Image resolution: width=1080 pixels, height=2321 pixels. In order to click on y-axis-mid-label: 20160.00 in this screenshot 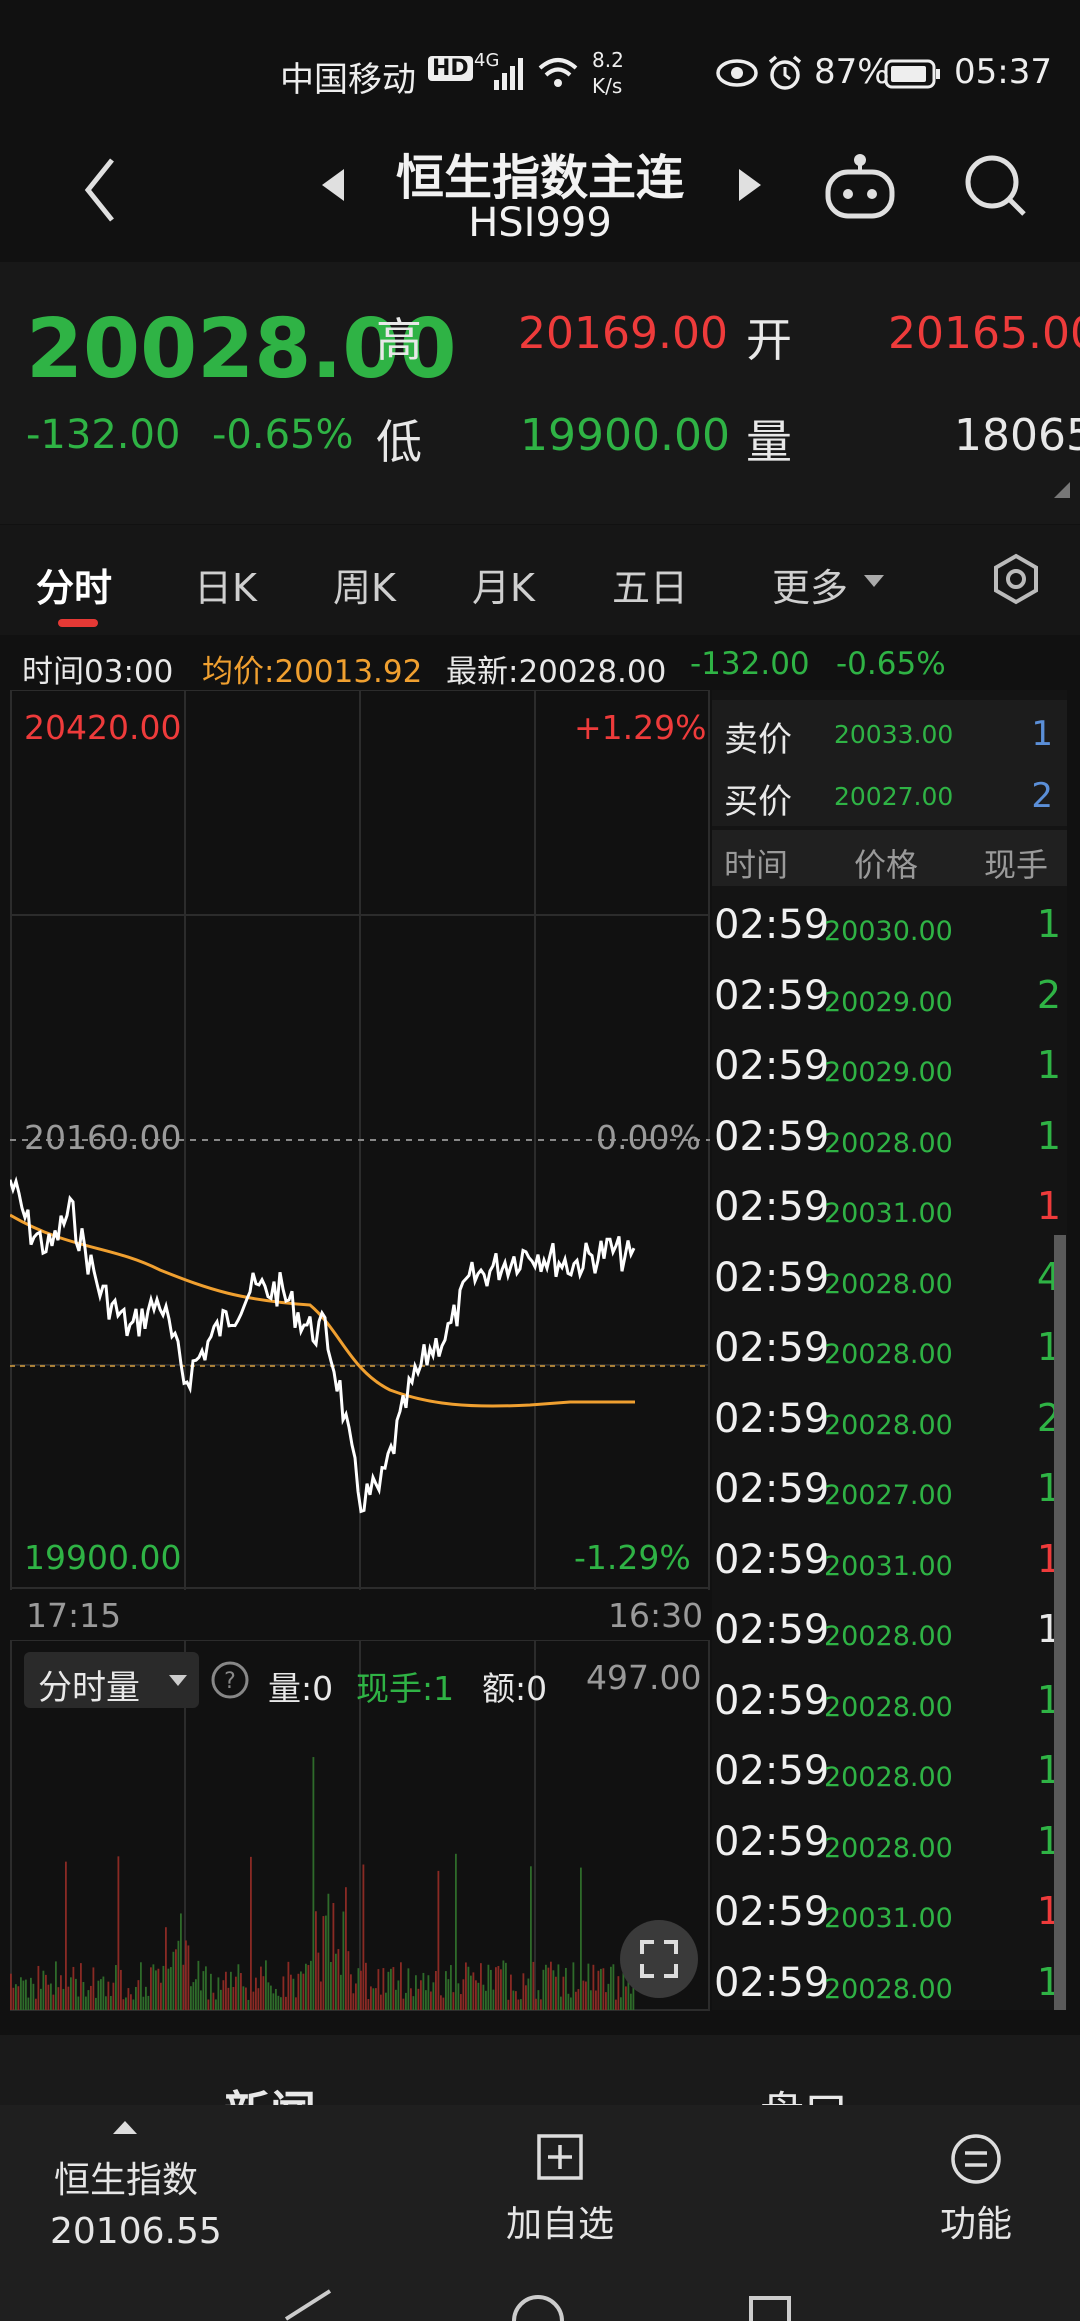, I will do `click(103, 1137)`.